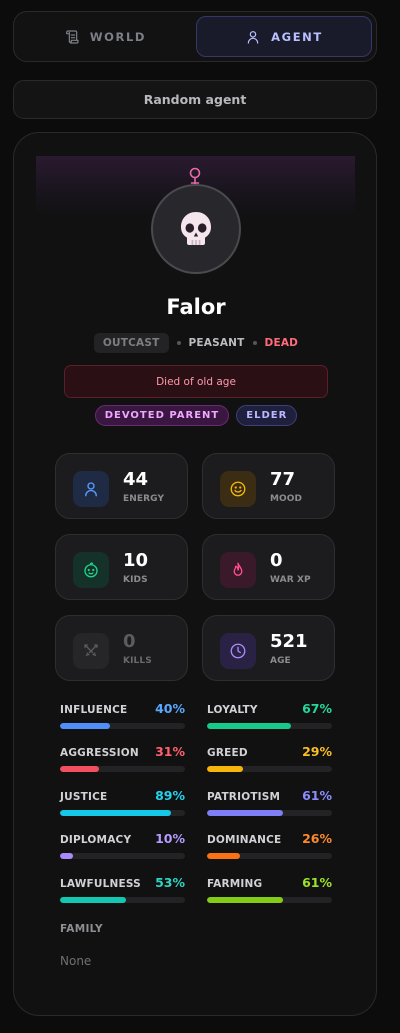 Image resolution: width=400 pixels, height=1033 pixels. Describe the element at coordinates (235, 884) in the screenshot. I see `trait-bar-label: FARMING` at that location.